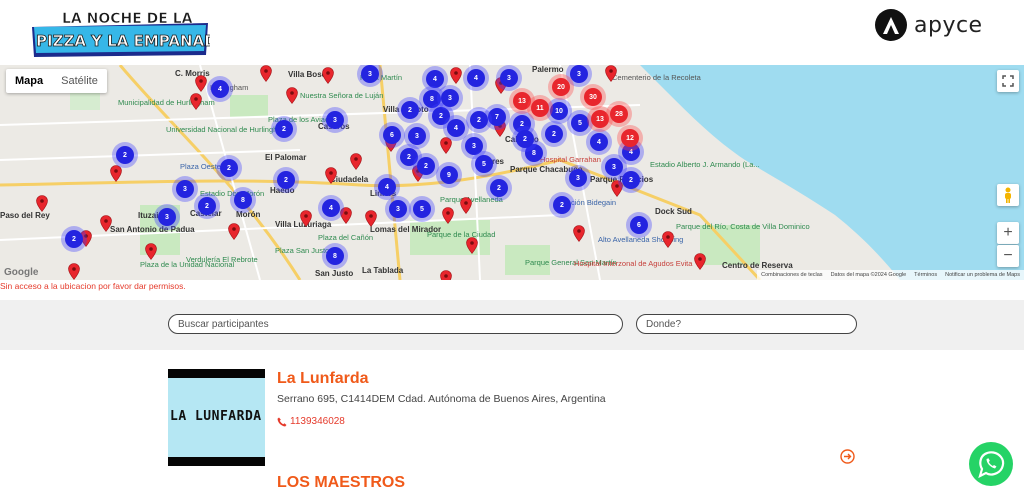 This screenshot has height=495, width=1024. What do you see at coordinates (847, 456) in the screenshot?
I see `arrow-right-circle-icon` at bounding box center [847, 456].